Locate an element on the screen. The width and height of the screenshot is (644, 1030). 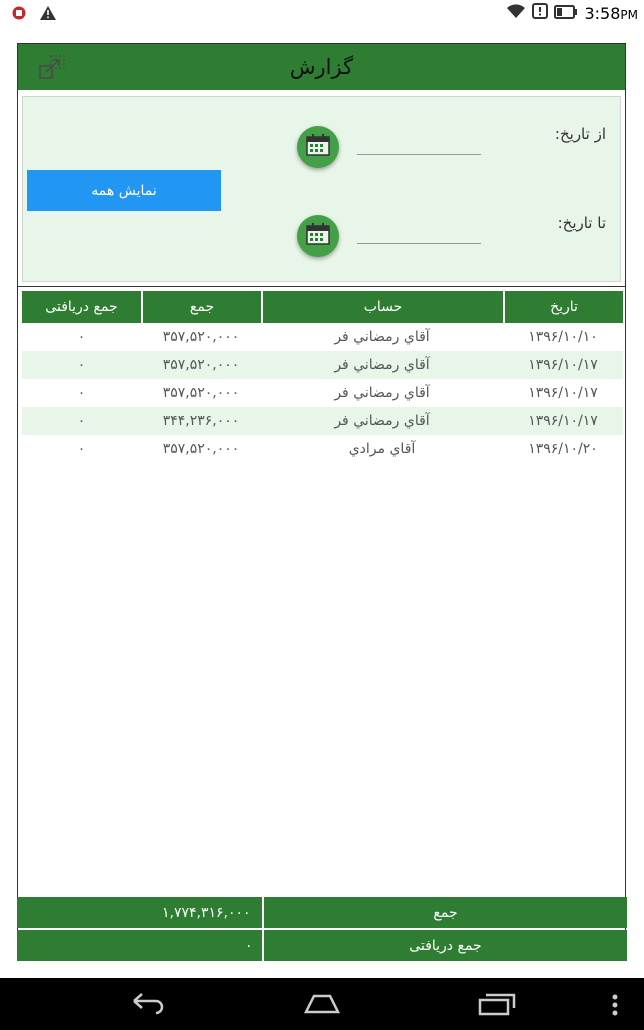
back-icon is located at coordinates (148, 1006).